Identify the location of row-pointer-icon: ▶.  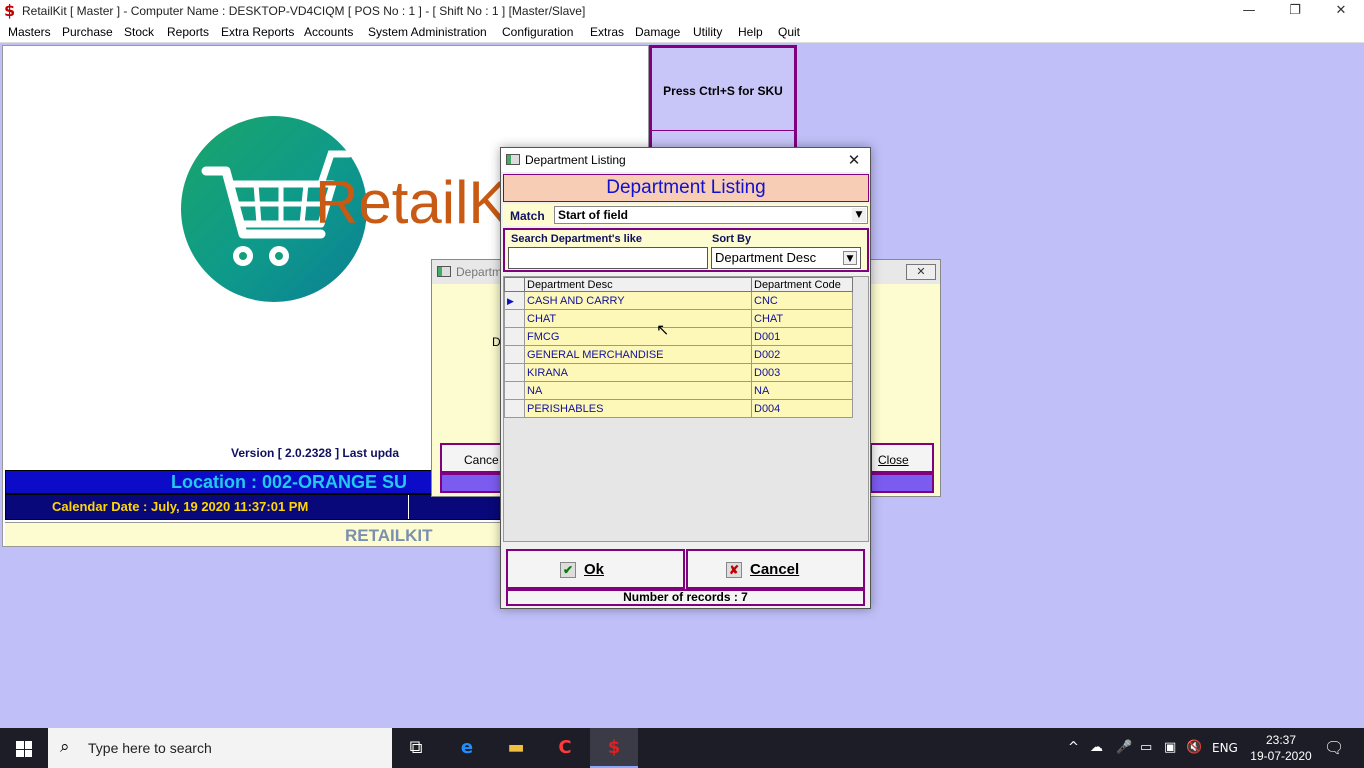
(510, 300).